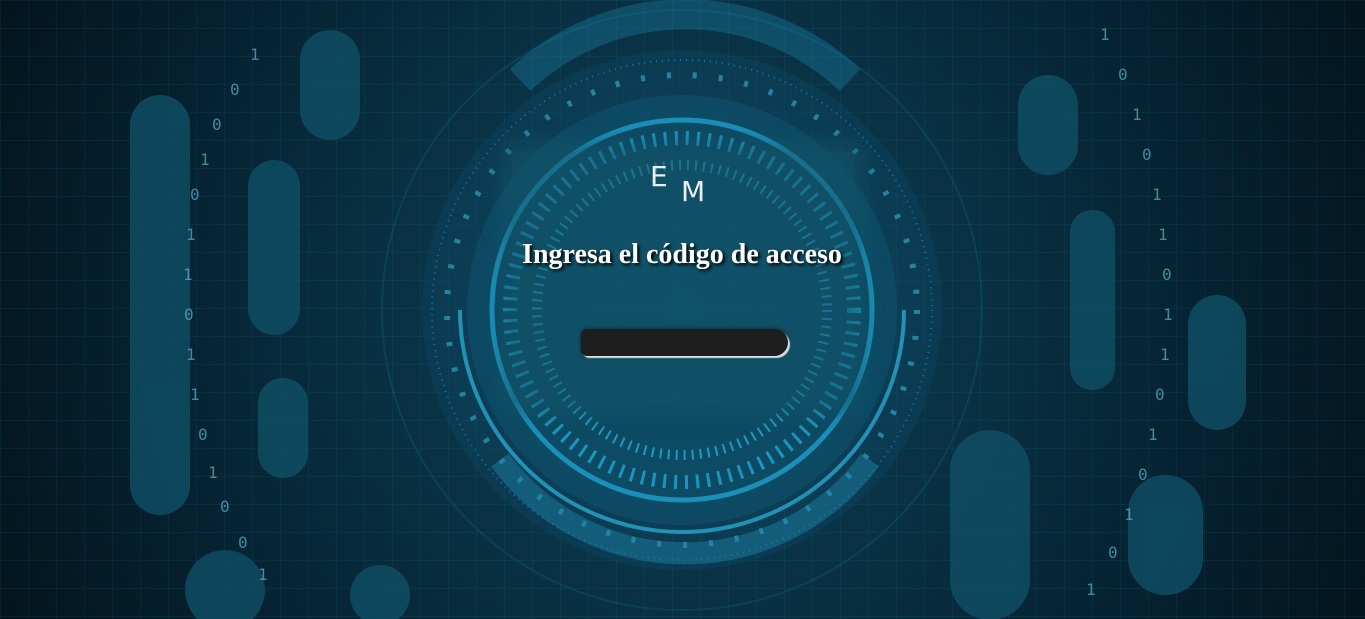 Image resolution: width=1365 pixels, height=619 pixels. Describe the element at coordinates (682, 254) in the screenshot. I see `access-code-heading: Ingresa el código de acceso` at that location.